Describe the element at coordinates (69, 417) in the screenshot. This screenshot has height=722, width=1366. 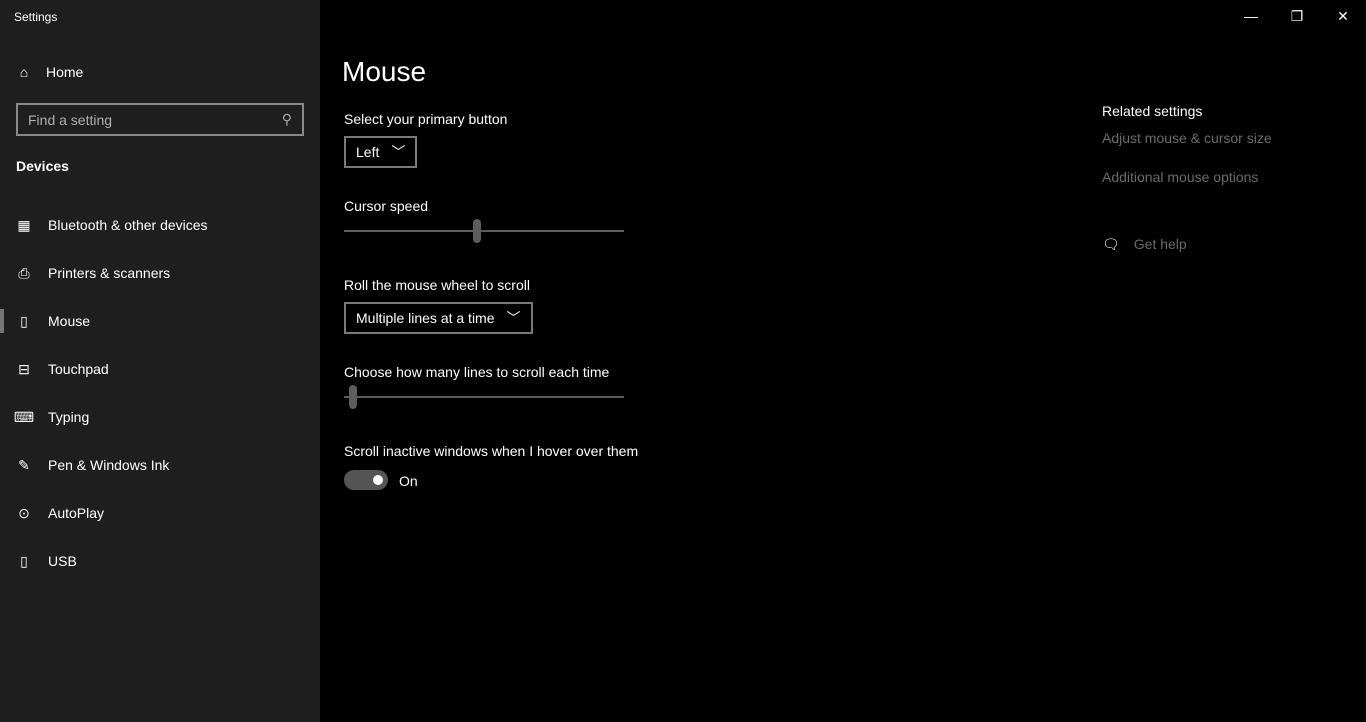
I see `sidebar-item-label: Typing` at that location.